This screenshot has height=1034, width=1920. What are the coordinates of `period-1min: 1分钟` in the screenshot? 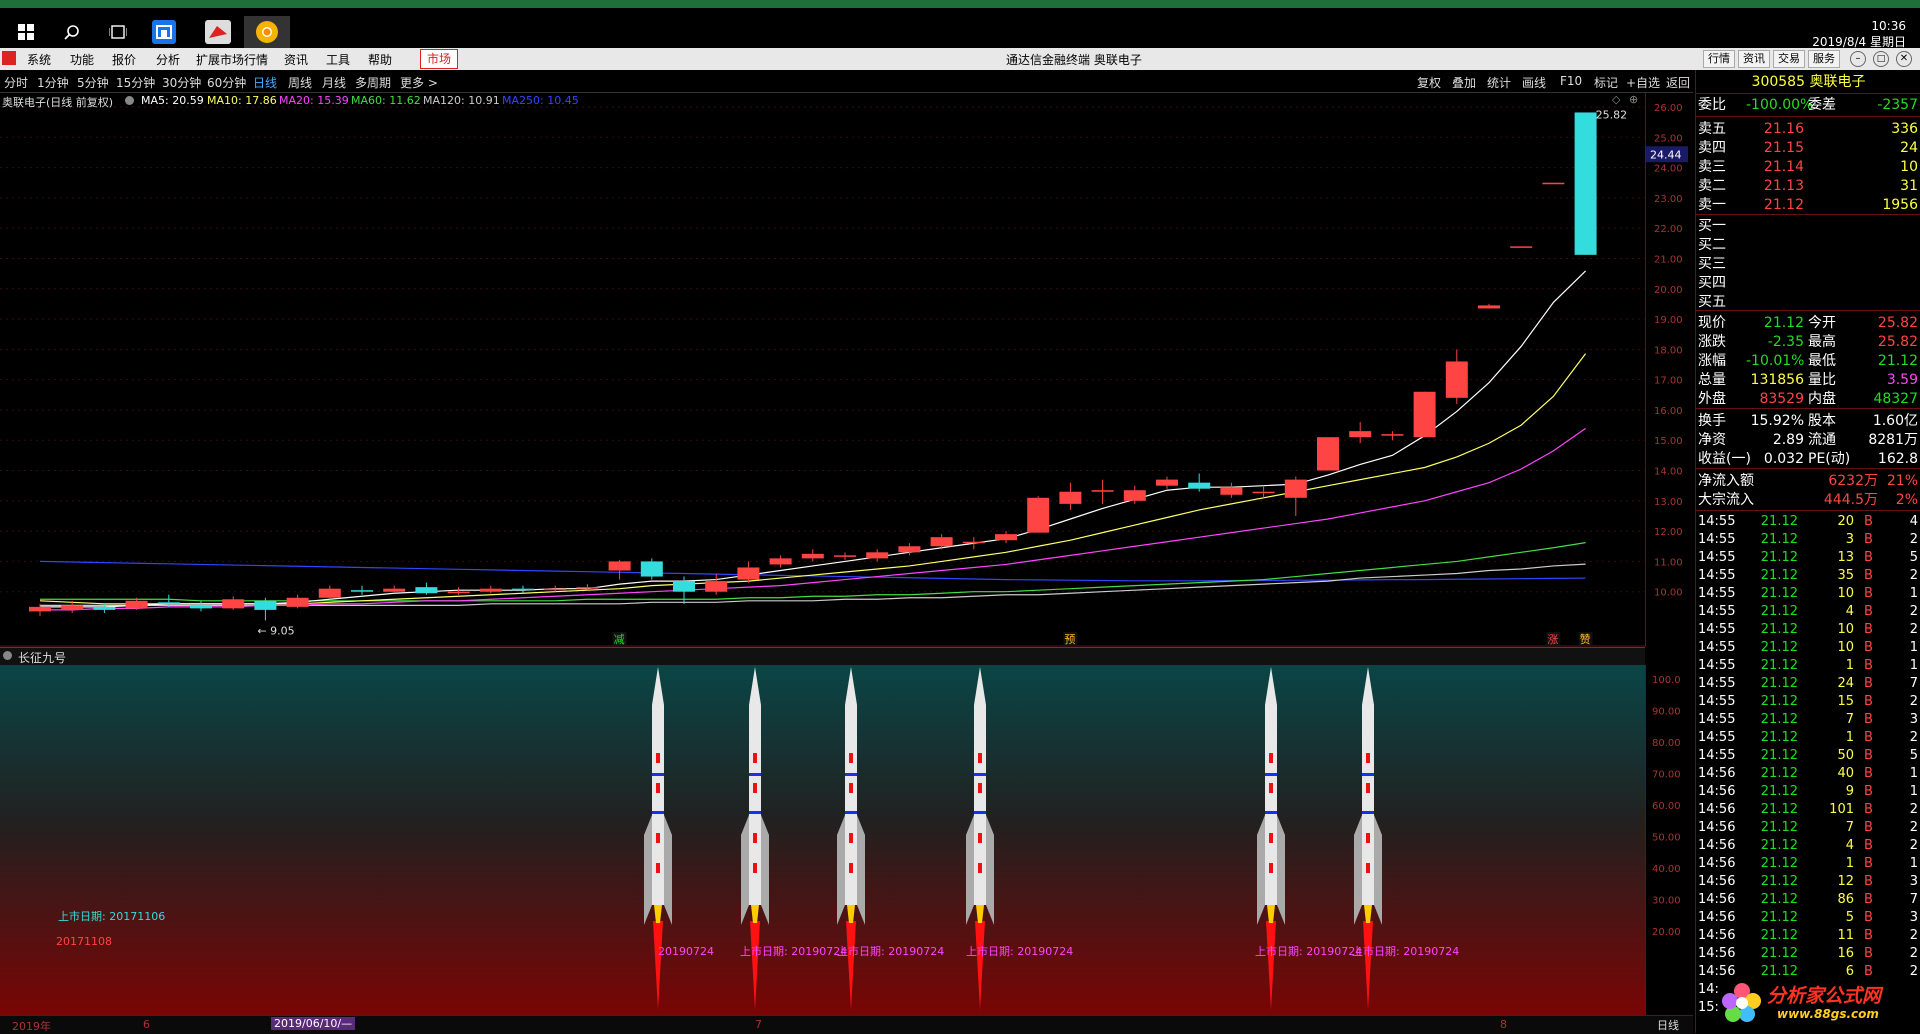 It's located at (53, 82).